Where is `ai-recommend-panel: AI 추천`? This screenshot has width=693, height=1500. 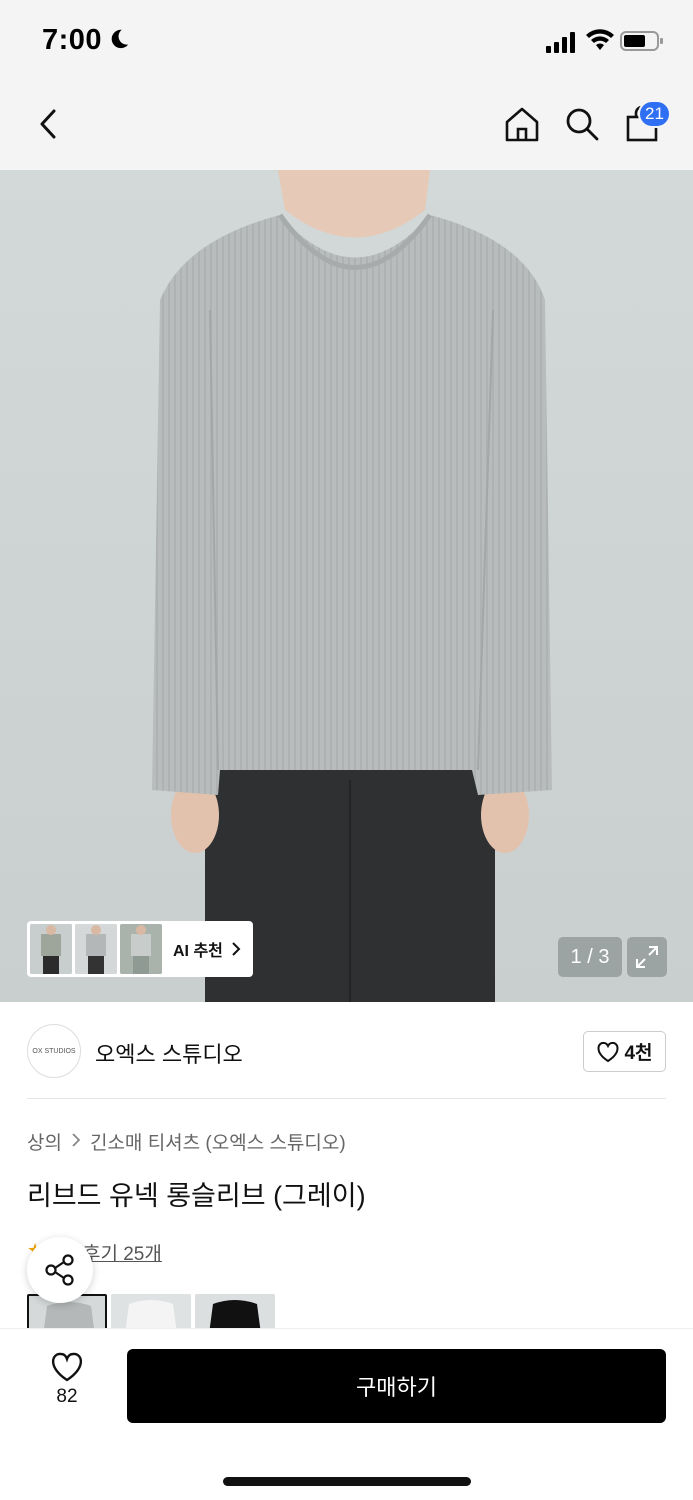 ai-recommend-panel: AI 추천 is located at coordinates (140, 949).